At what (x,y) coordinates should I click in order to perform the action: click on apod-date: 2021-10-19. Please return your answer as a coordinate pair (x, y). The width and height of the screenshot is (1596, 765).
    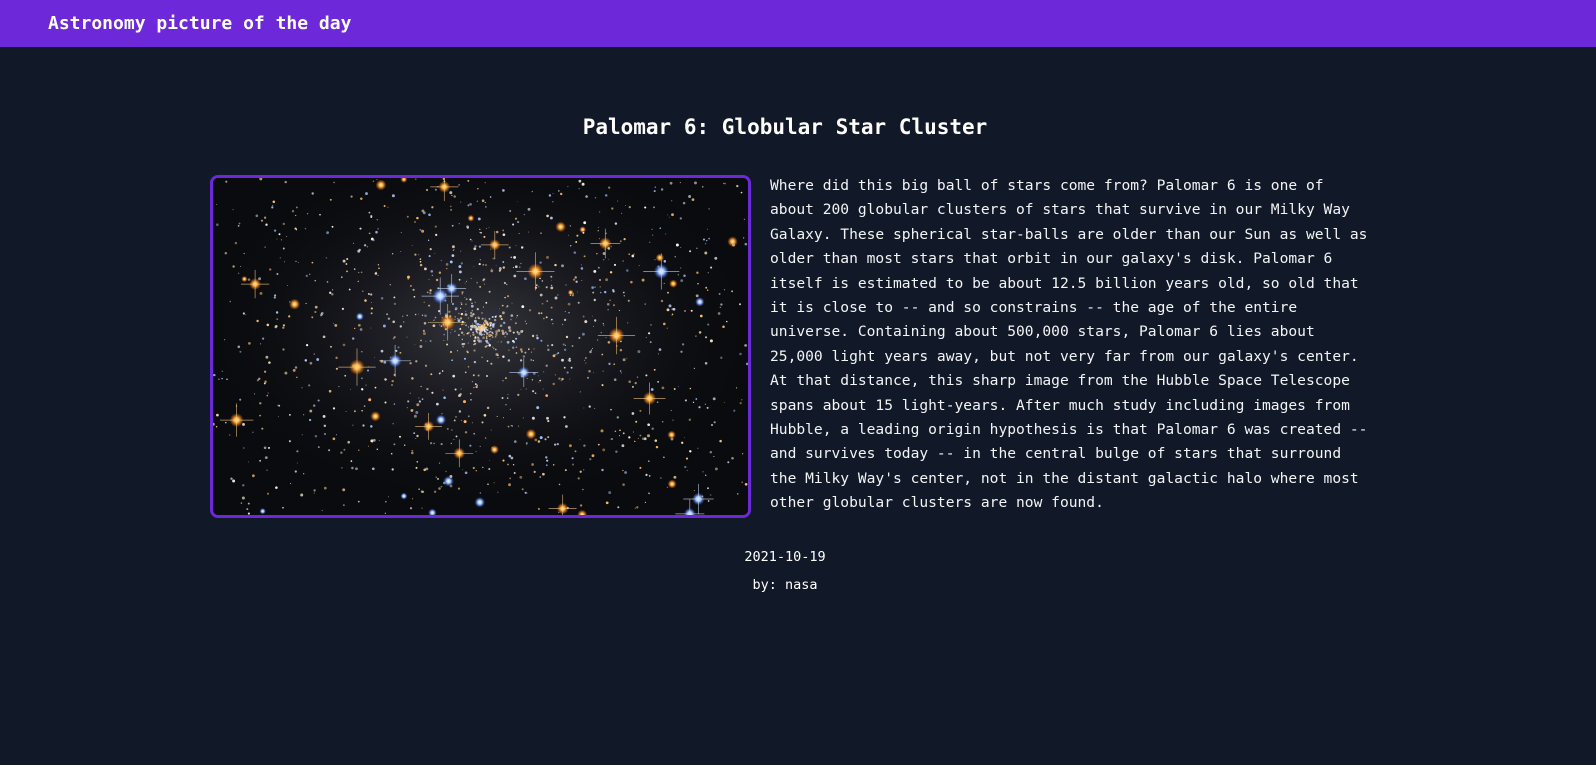
    Looking at the image, I should click on (785, 557).